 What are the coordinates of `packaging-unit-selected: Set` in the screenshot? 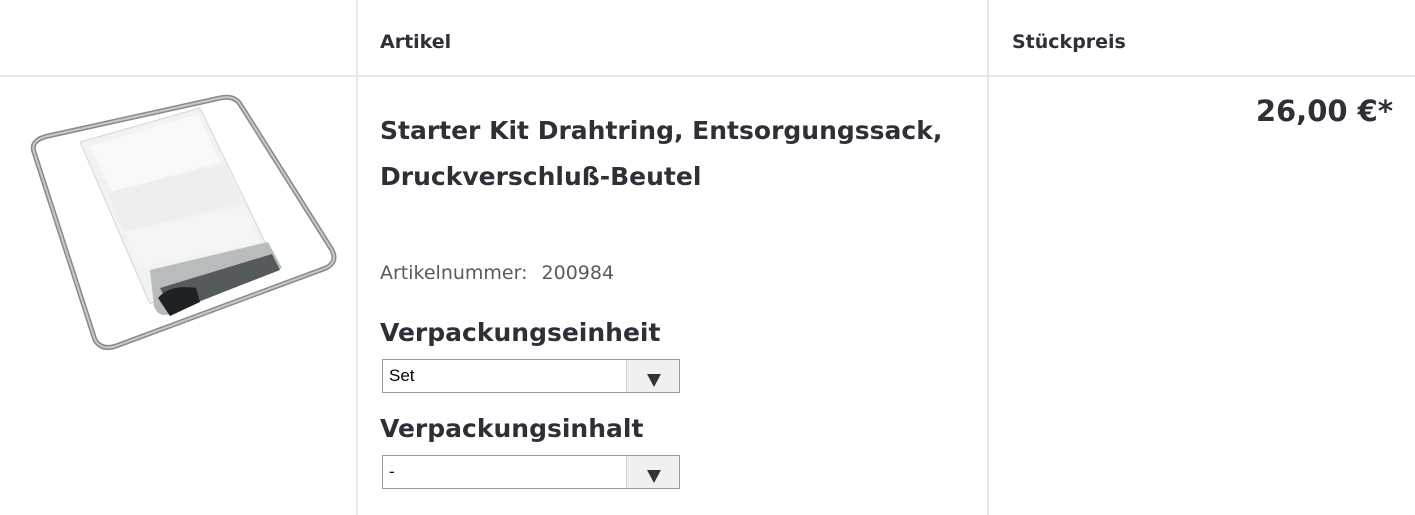 It's located at (402, 375).